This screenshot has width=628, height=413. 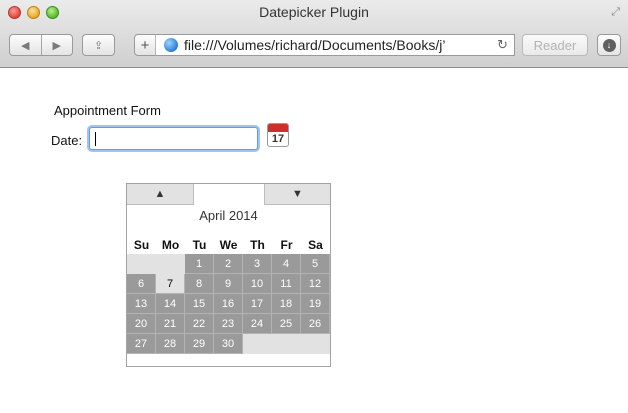 I want to click on day-cell: 12, so click(x=315, y=284).